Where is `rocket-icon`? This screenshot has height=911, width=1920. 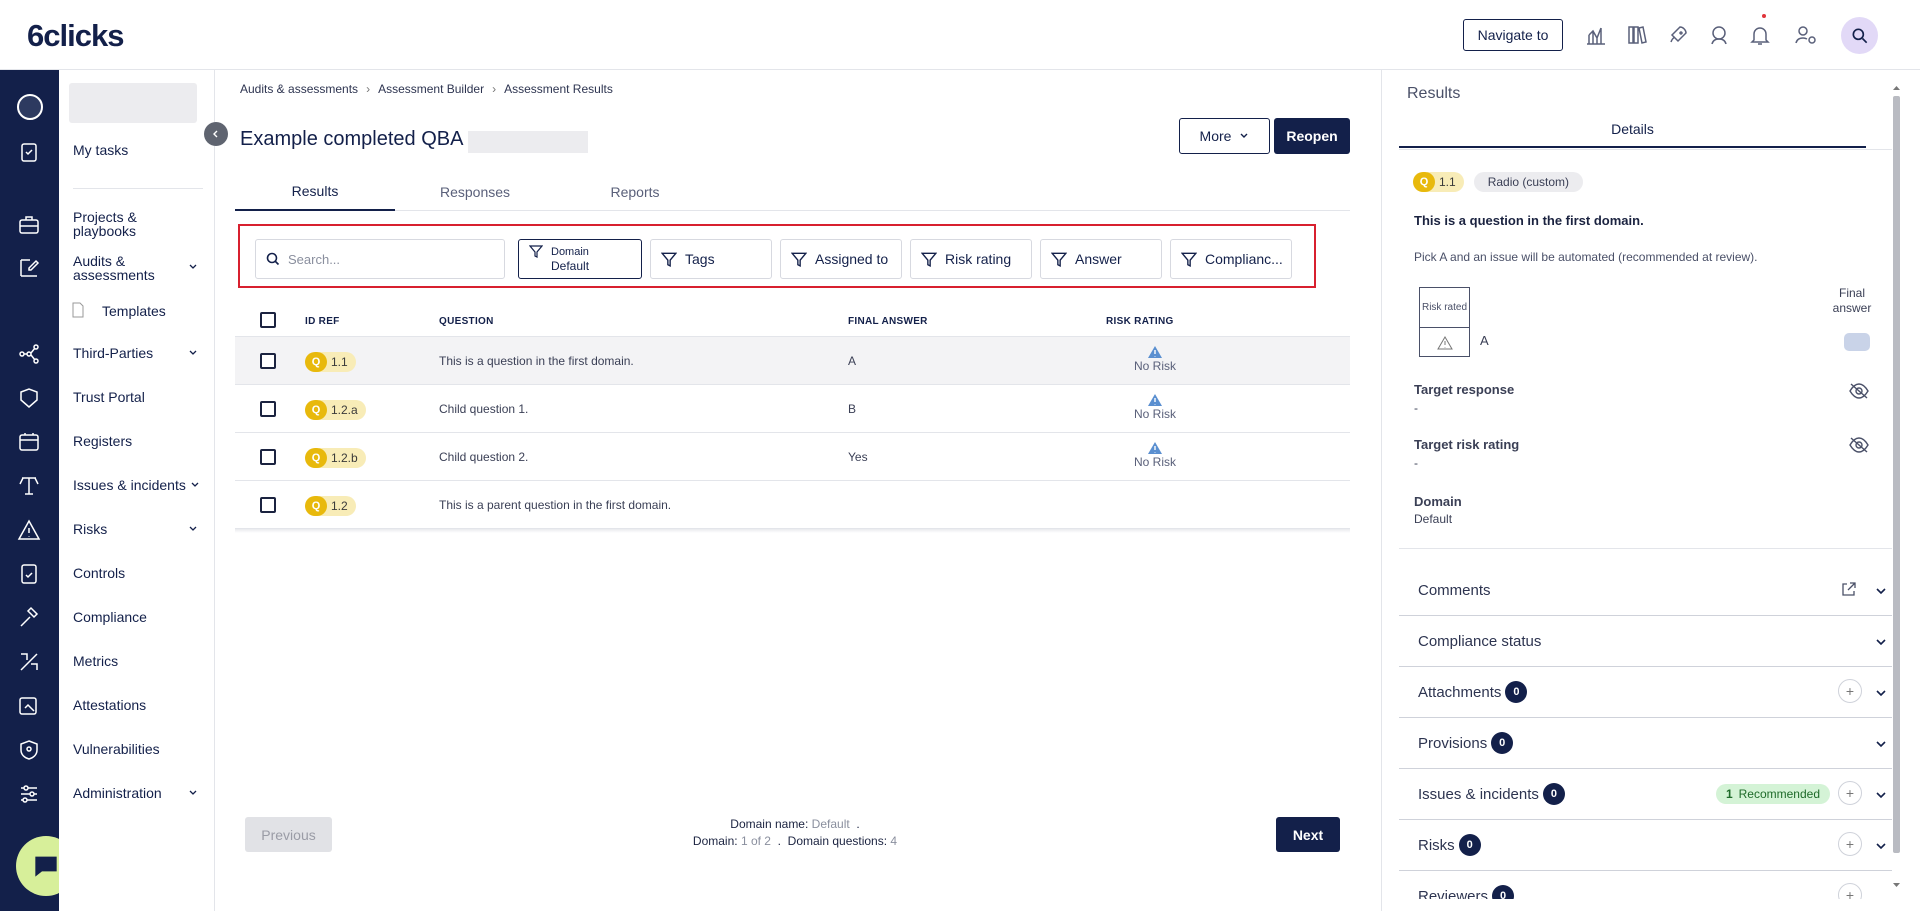
rocket-icon is located at coordinates (1678, 35).